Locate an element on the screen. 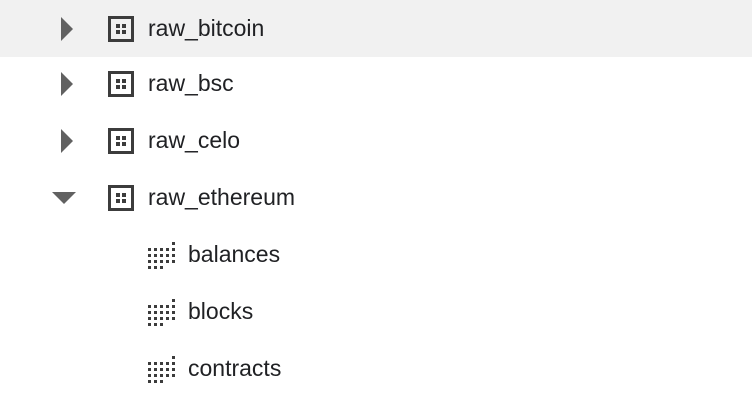 The width and height of the screenshot is (752, 402). tree-node-label: raw_ethereum is located at coordinates (221, 197).